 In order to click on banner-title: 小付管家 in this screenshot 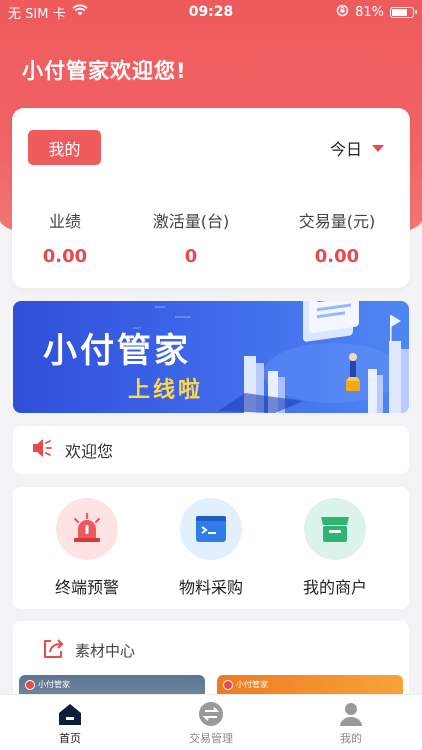, I will do `click(117, 351)`.